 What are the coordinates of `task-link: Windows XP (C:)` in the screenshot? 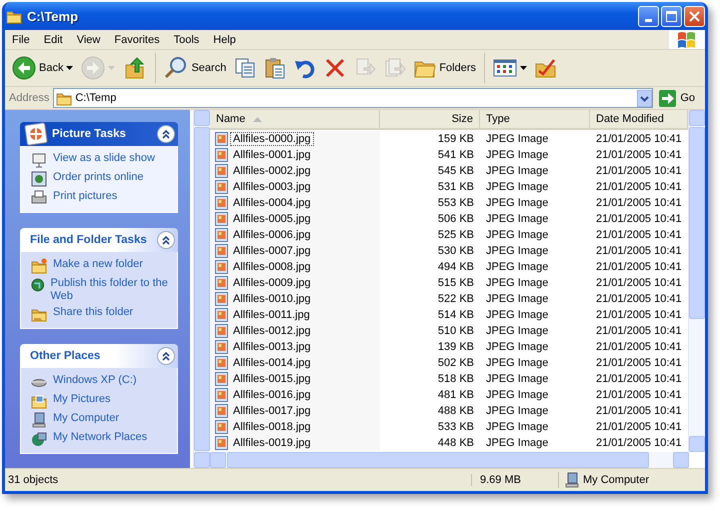 It's located at (95, 380).